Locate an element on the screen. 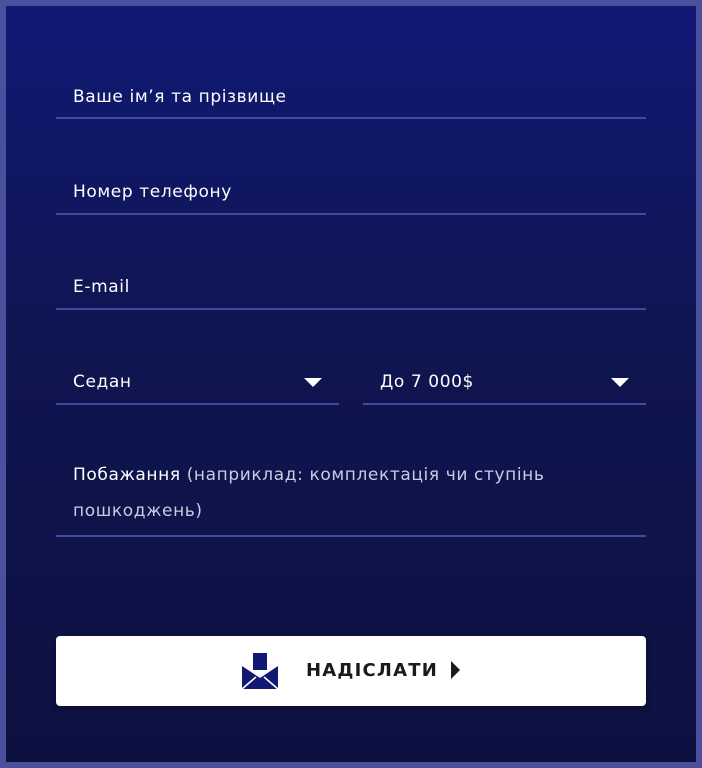 This screenshot has height=768, width=702. name-field-placeholder: Ваше ім’я та прізвище is located at coordinates (180, 97).